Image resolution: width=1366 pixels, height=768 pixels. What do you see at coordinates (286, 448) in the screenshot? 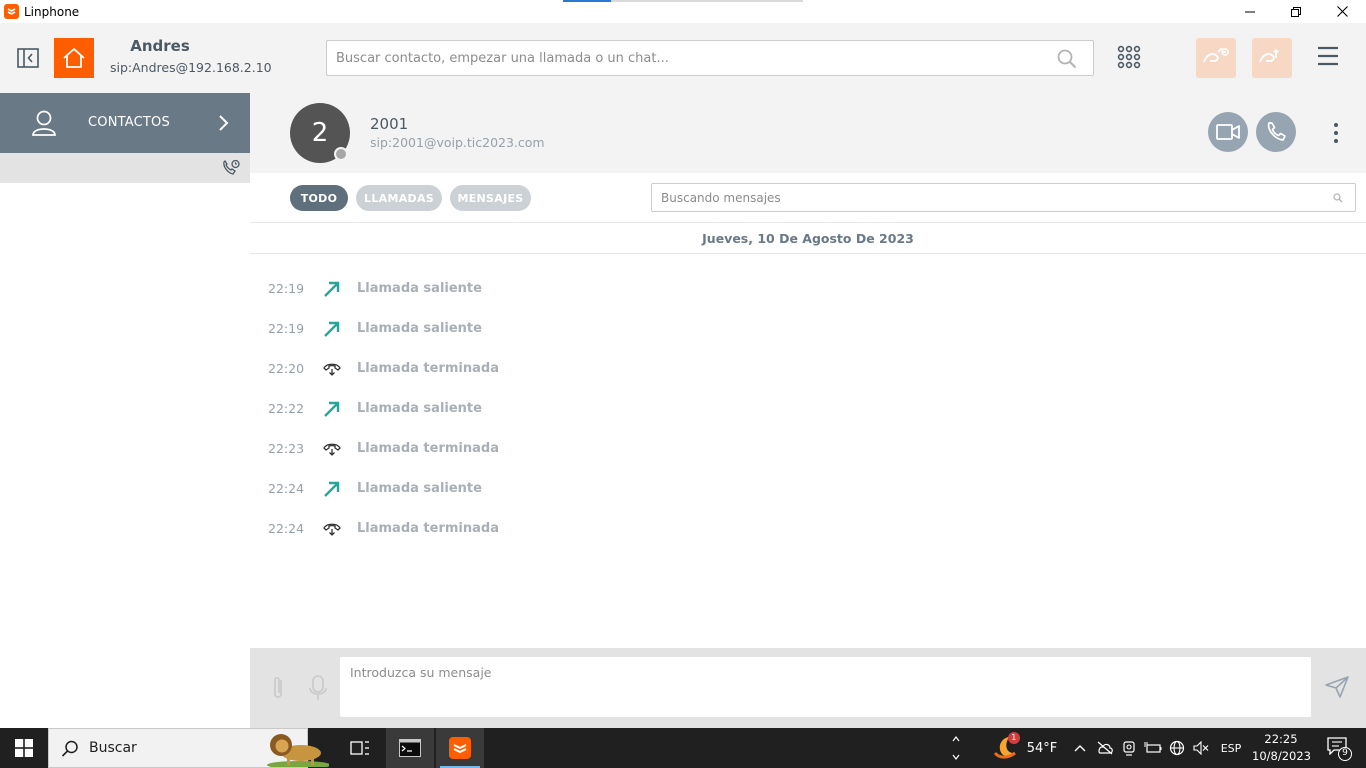
I see `entry-time: 22:23` at bounding box center [286, 448].